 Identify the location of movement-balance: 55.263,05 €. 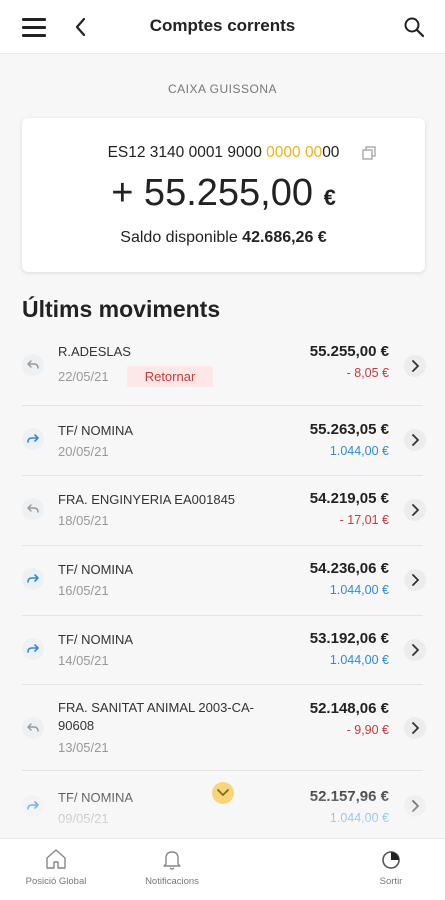
(349, 429).